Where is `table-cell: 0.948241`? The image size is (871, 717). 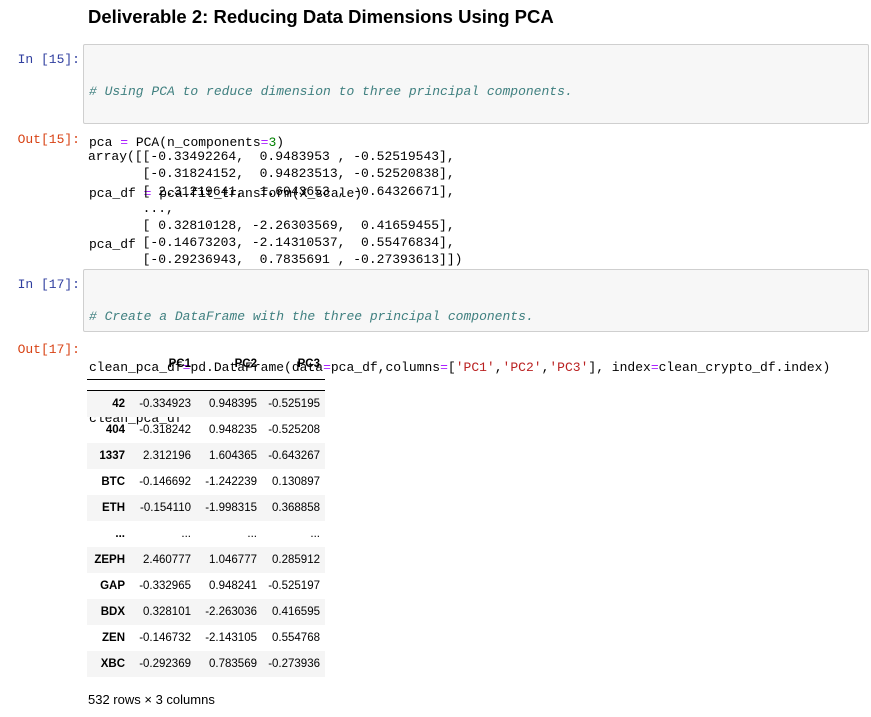
table-cell: 0.948241 is located at coordinates (233, 586).